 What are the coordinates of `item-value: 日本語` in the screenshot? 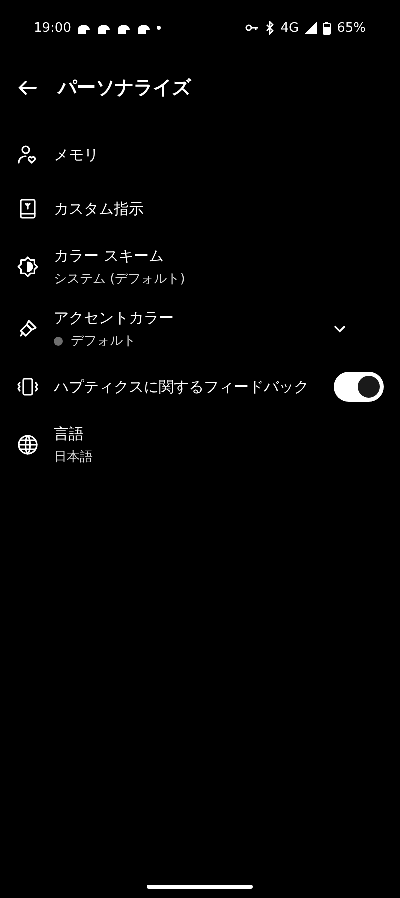 It's located at (74, 457).